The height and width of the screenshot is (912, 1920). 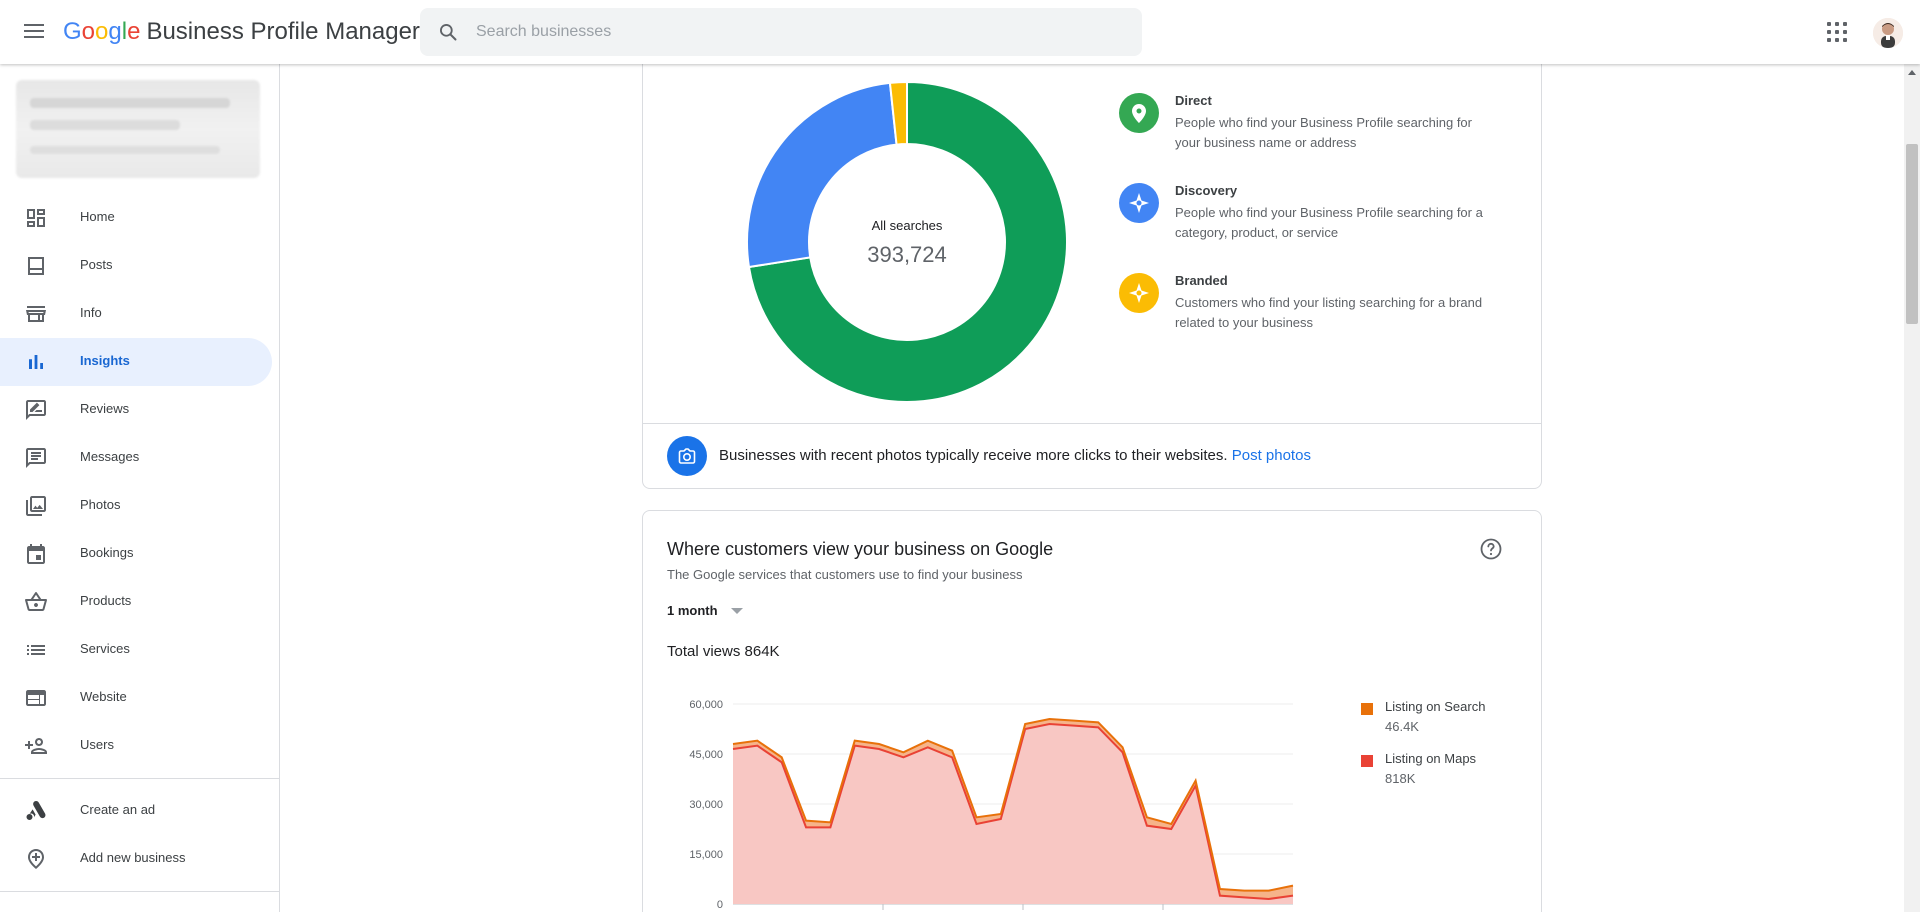 I want to click on apps-grid-icon, so click(x=1837, y=32).